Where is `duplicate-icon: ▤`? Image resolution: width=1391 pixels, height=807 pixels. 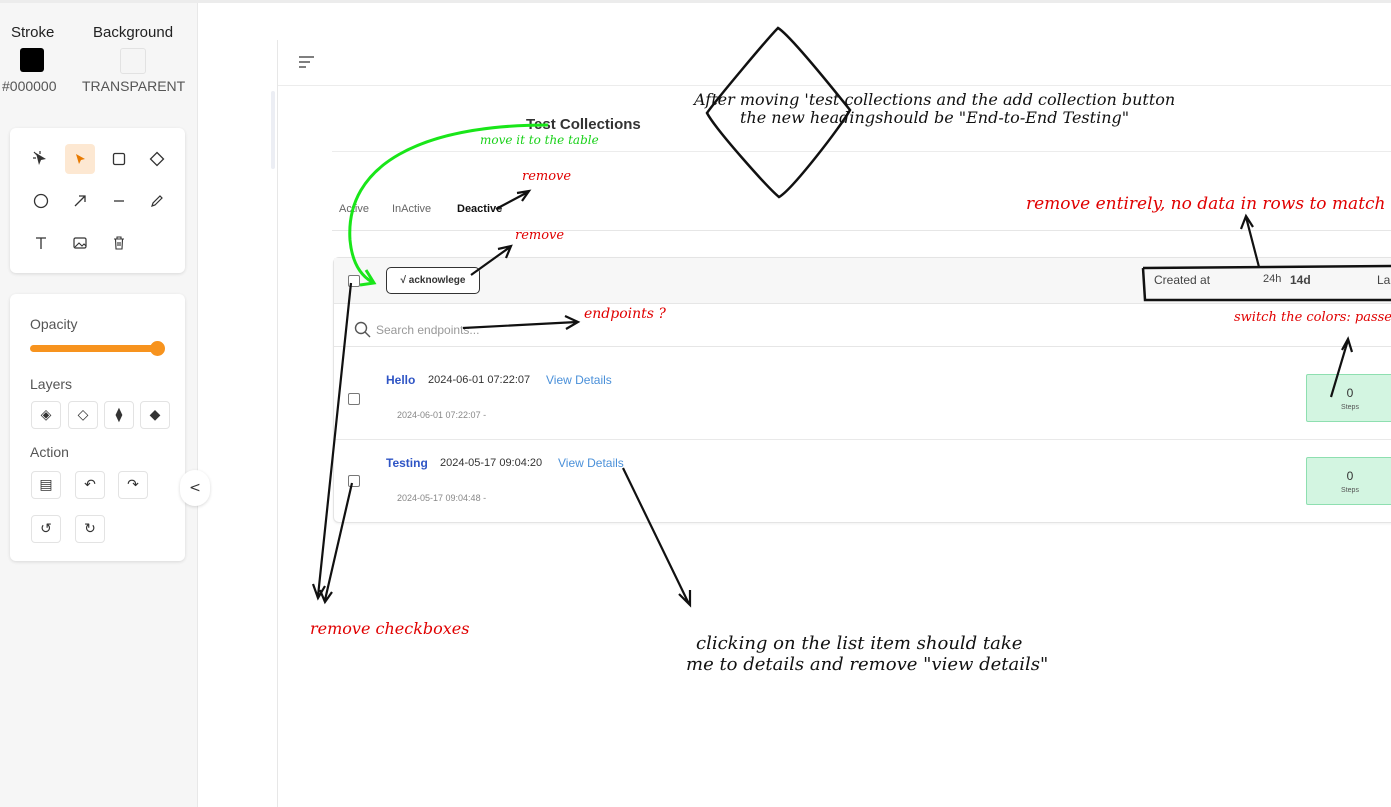
duplicate-icon: ▤ is located at coordinates (46, 485).